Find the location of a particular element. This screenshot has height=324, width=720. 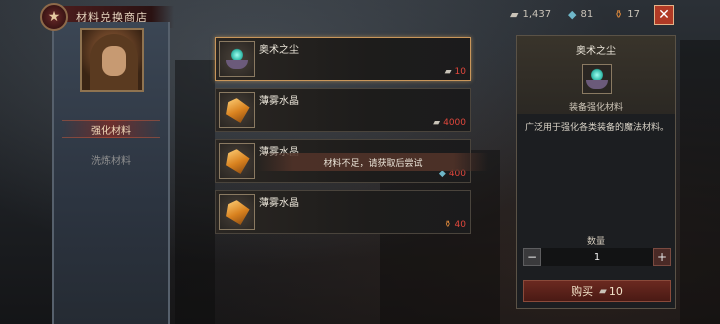

insufficient-materials-toast: 材料不足，请获取后尝试 is located at coordinates (373, 162).